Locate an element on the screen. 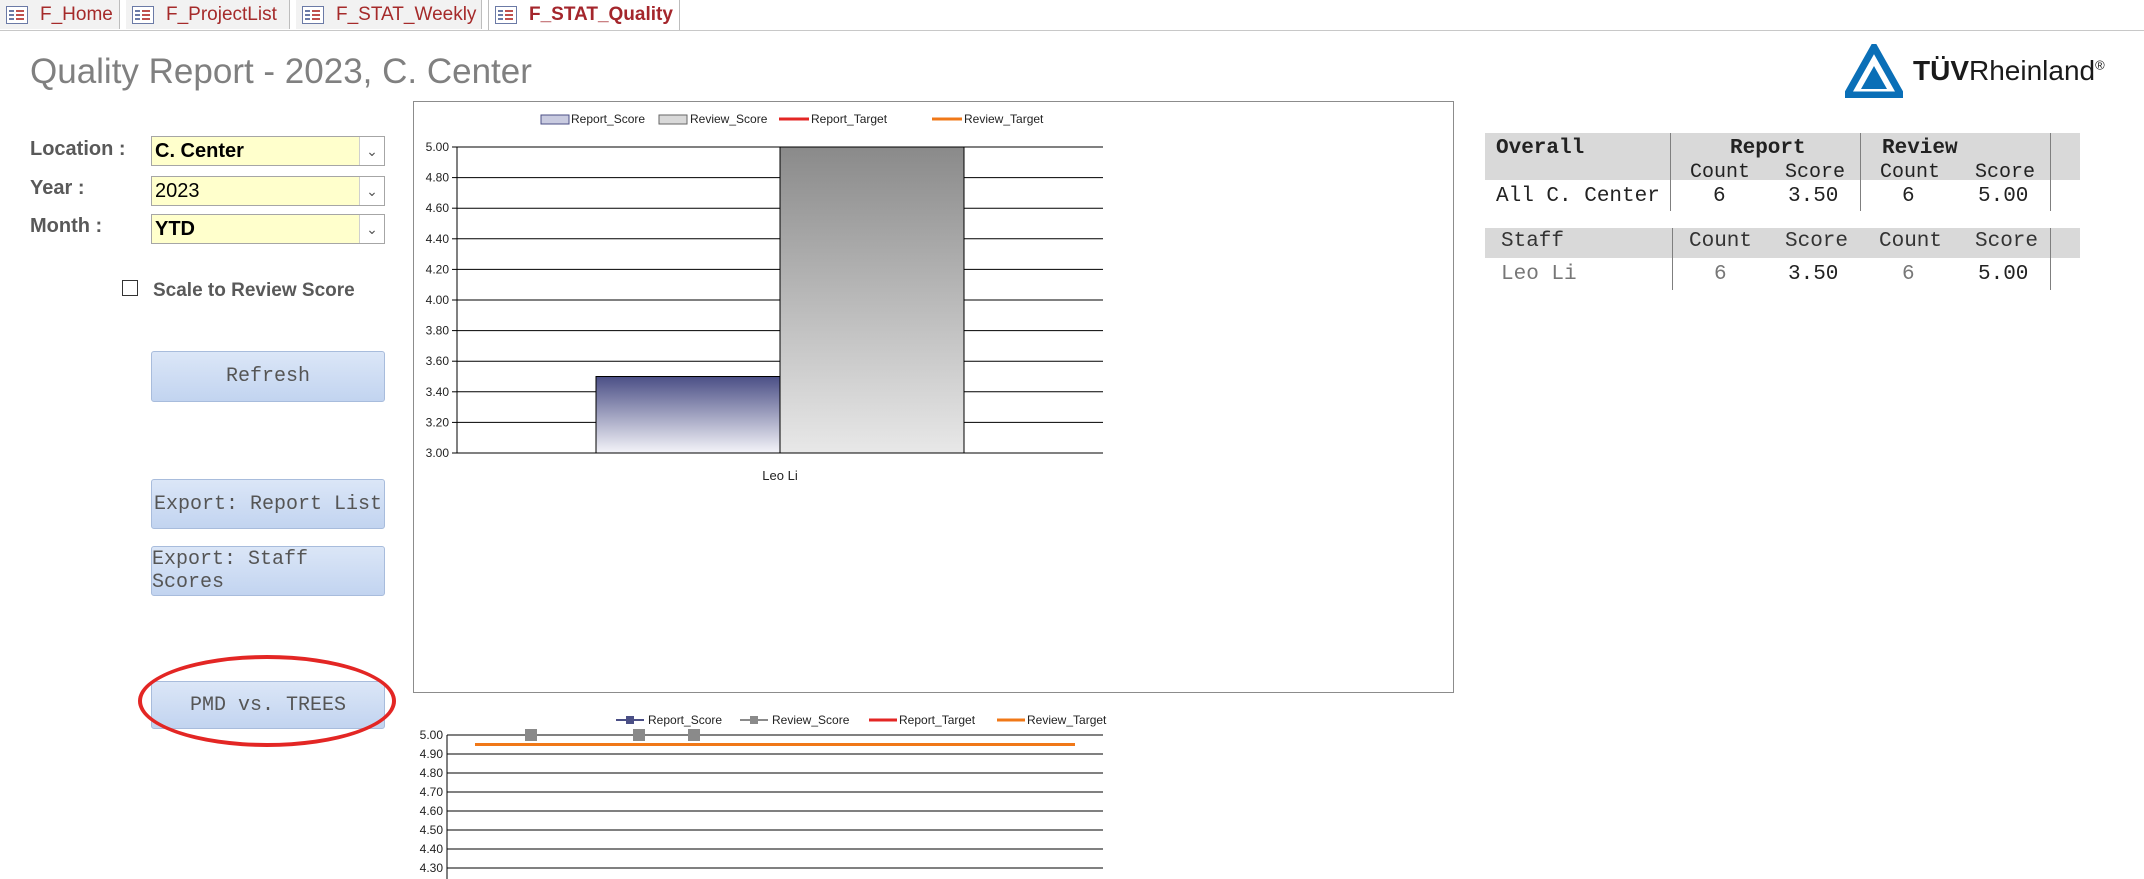  staff-header: Staff is located at coordinates (1533, 241).